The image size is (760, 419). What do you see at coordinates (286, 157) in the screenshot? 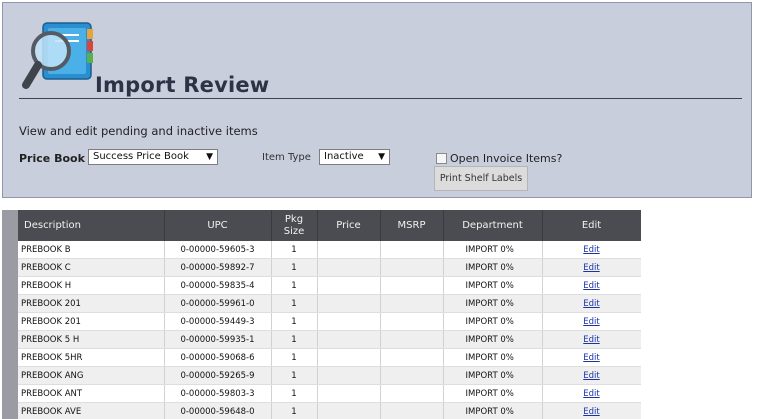
I see `item-type-label: Item Type` at bounding box center [286, 157].